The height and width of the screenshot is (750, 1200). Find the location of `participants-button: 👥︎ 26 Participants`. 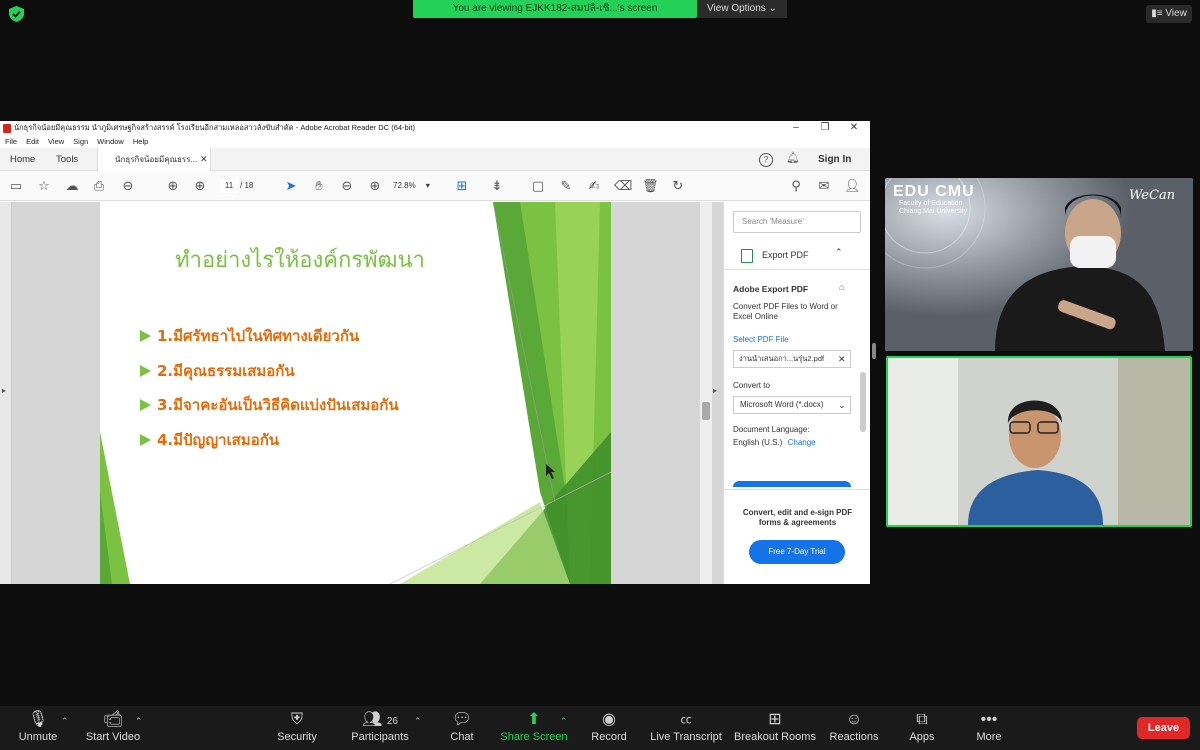

participants-button: 👥︎ 26 Participants is located at coordinates (380, 728).